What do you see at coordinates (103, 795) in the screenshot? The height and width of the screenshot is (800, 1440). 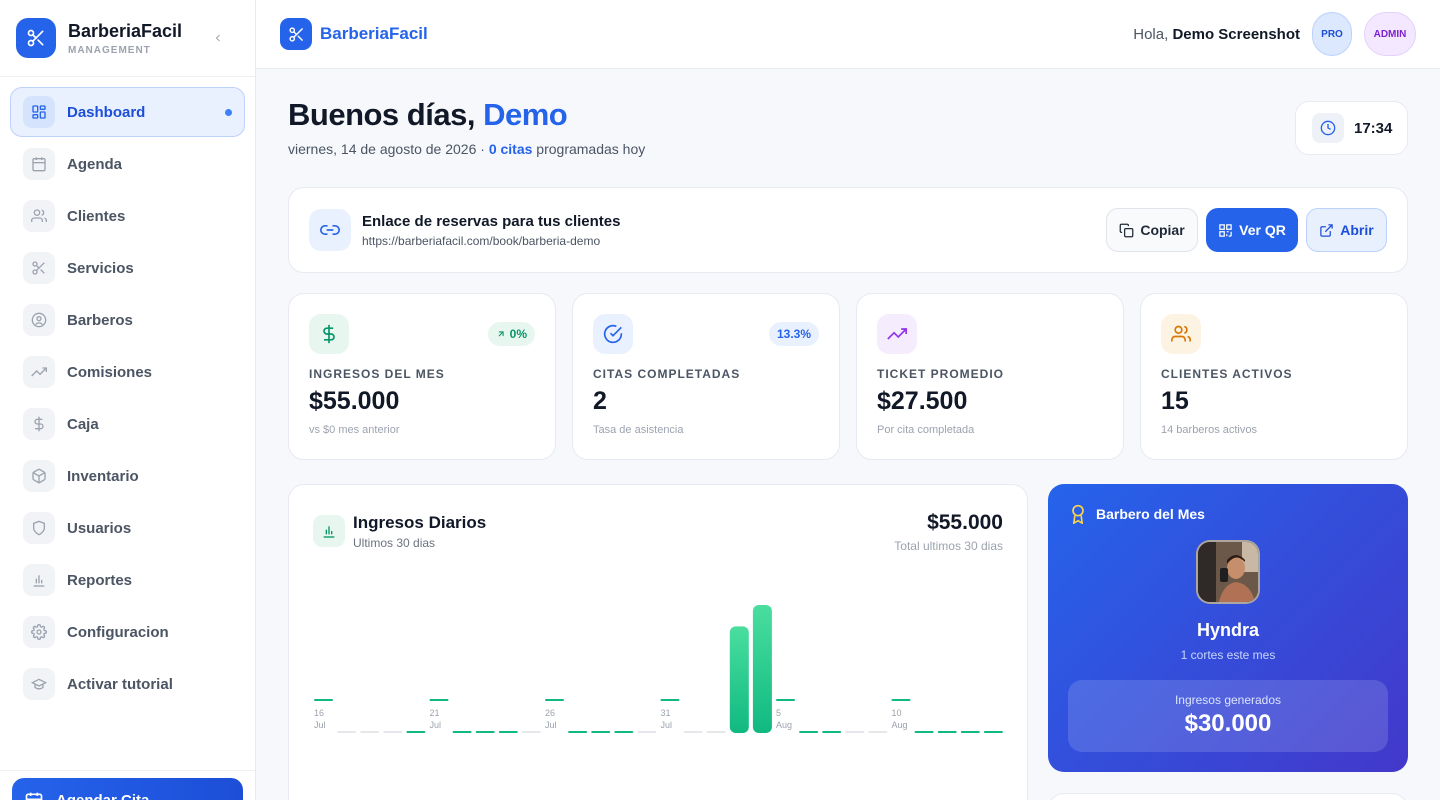 I see `schedule-appointment-label: Agendar Cita` at bounding box center [103, 795].